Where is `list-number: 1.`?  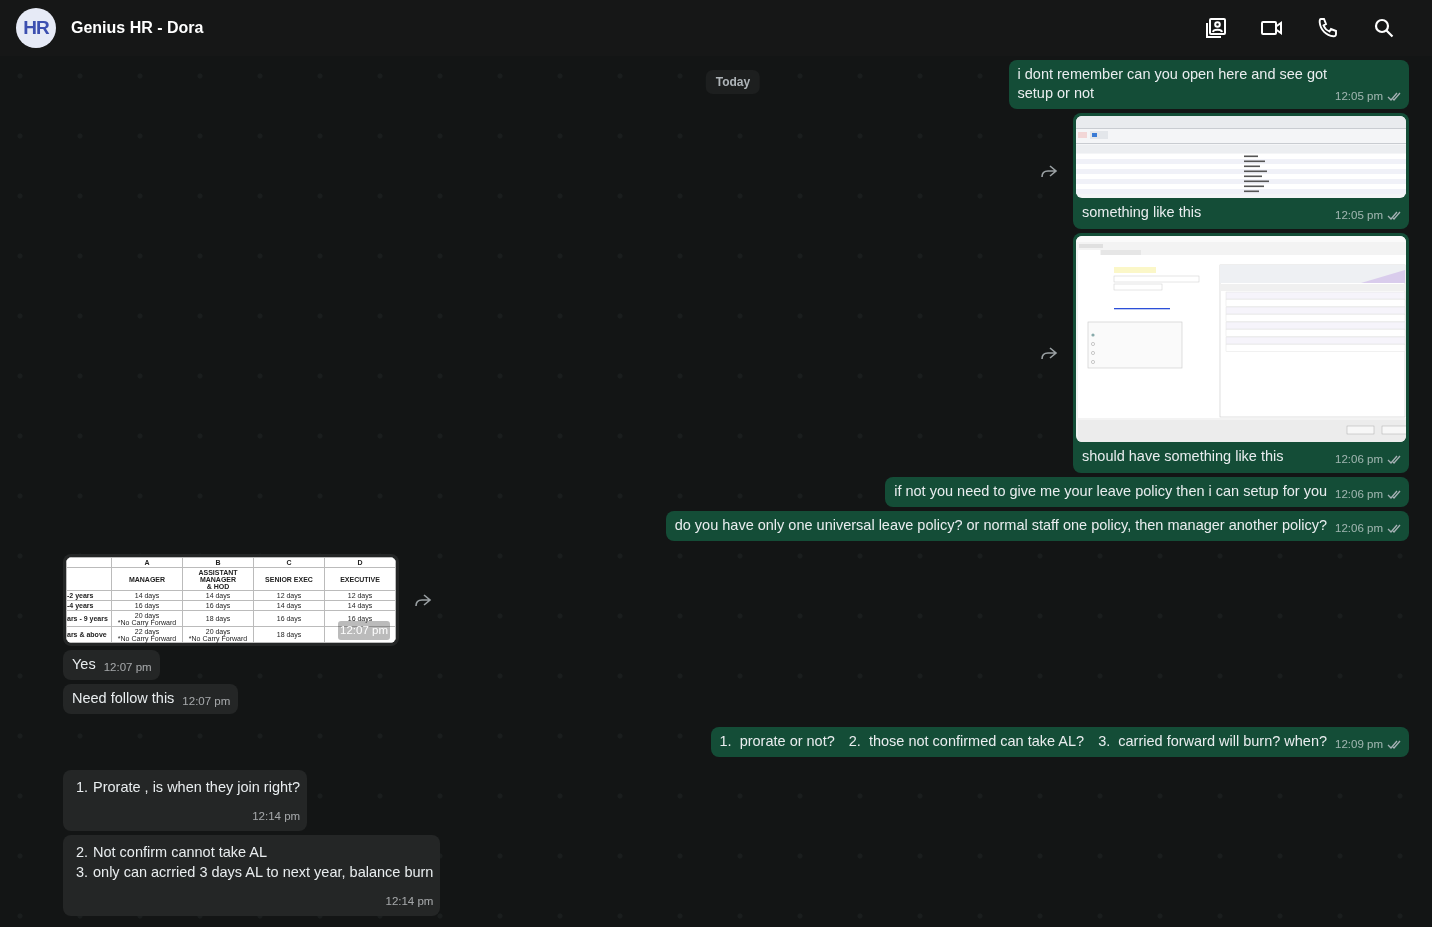 list-number: 1. is located at coordinates (83, 787).